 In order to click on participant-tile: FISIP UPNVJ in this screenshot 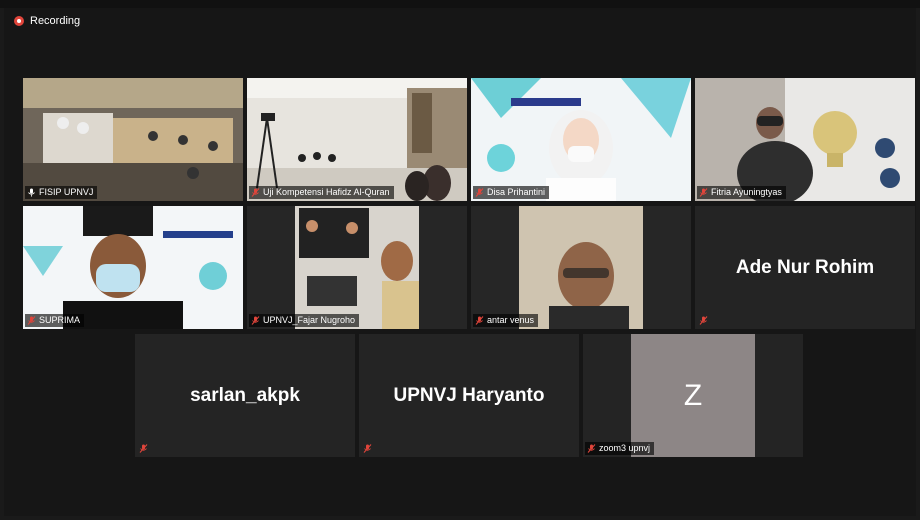, I will do `click(133, 139)`.